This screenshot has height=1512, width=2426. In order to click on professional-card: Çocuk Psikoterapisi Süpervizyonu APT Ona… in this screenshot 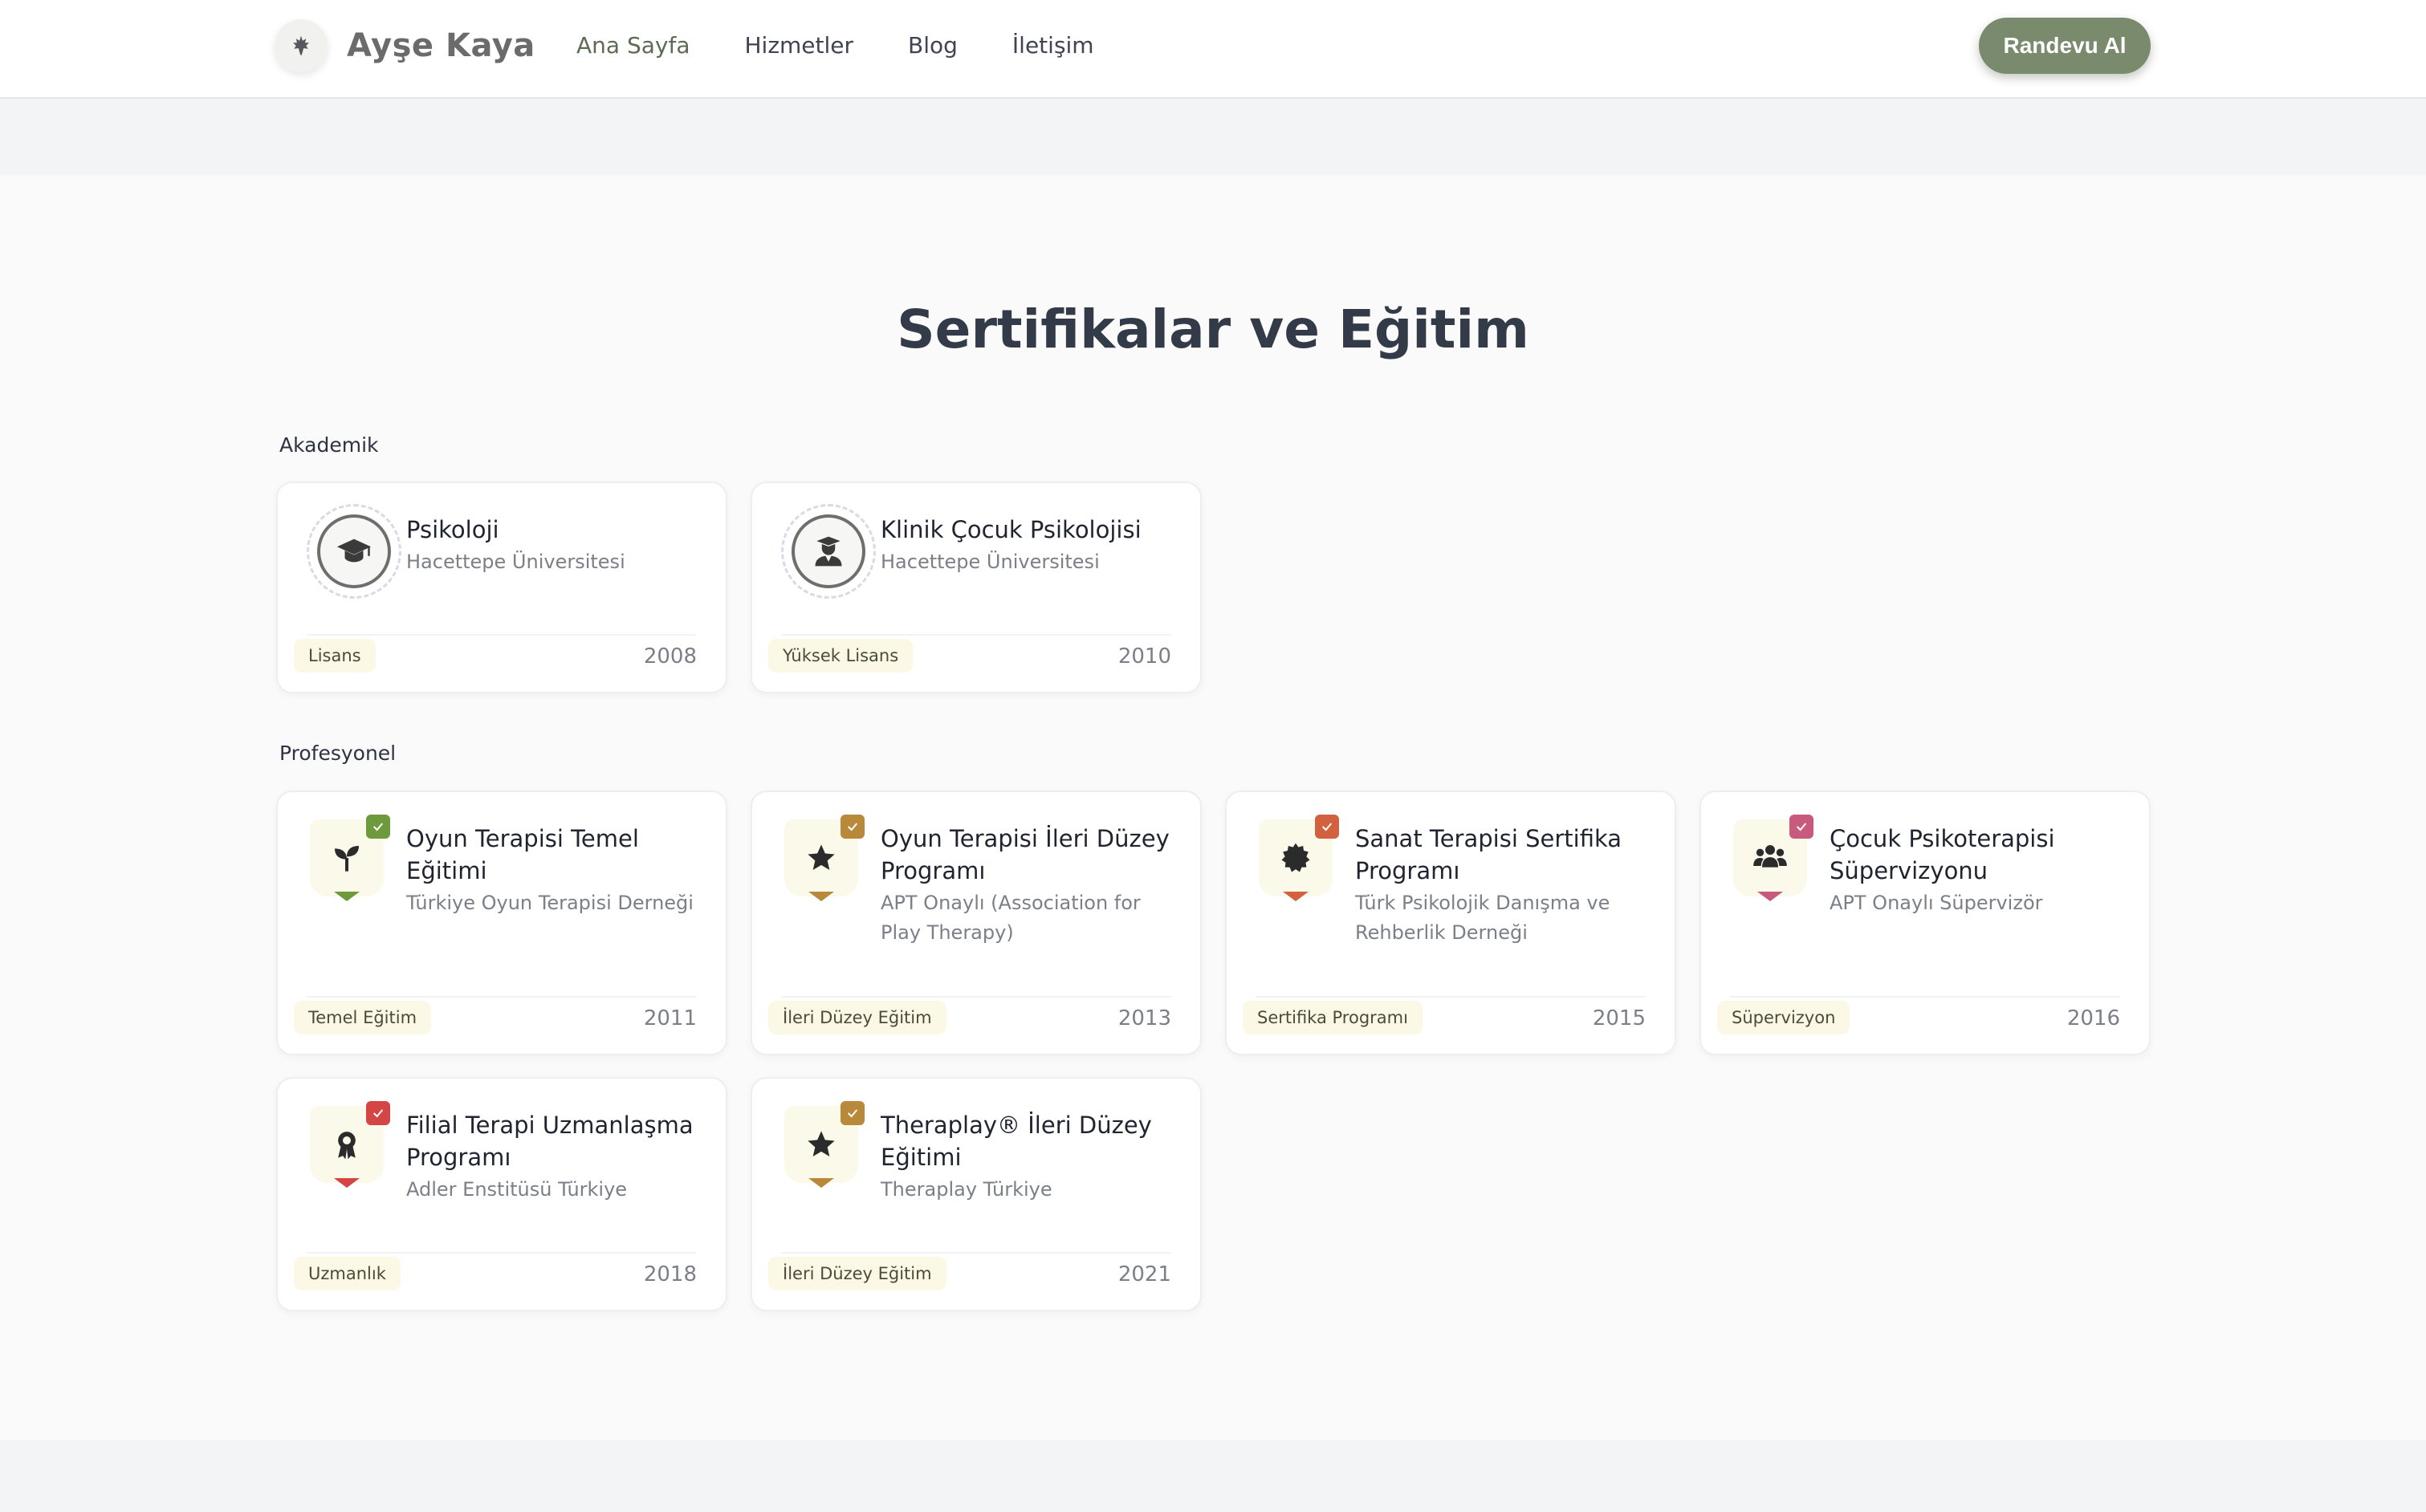, I will do `click(1925, 923)`.